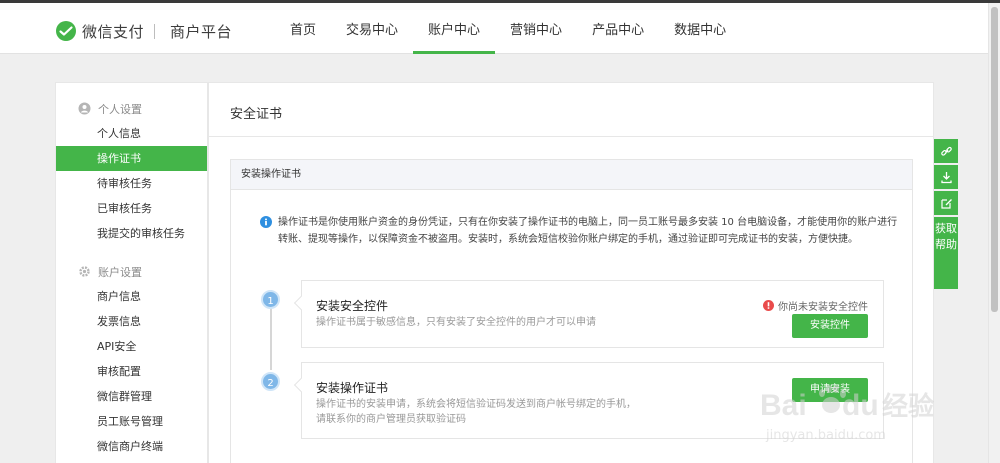 The height and width of the screenshot is (463, 1000). I want to click on info-icon, so click(266, 222).